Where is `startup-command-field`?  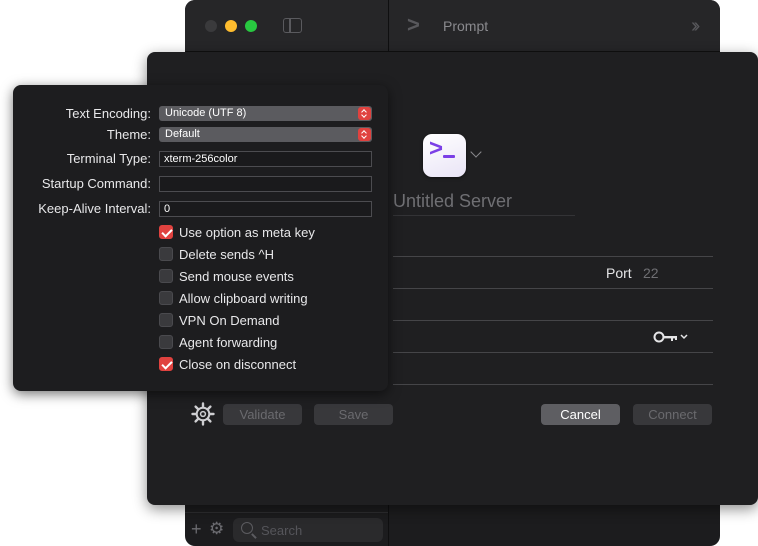 startup-command-field is located at coordinates (265, 184).